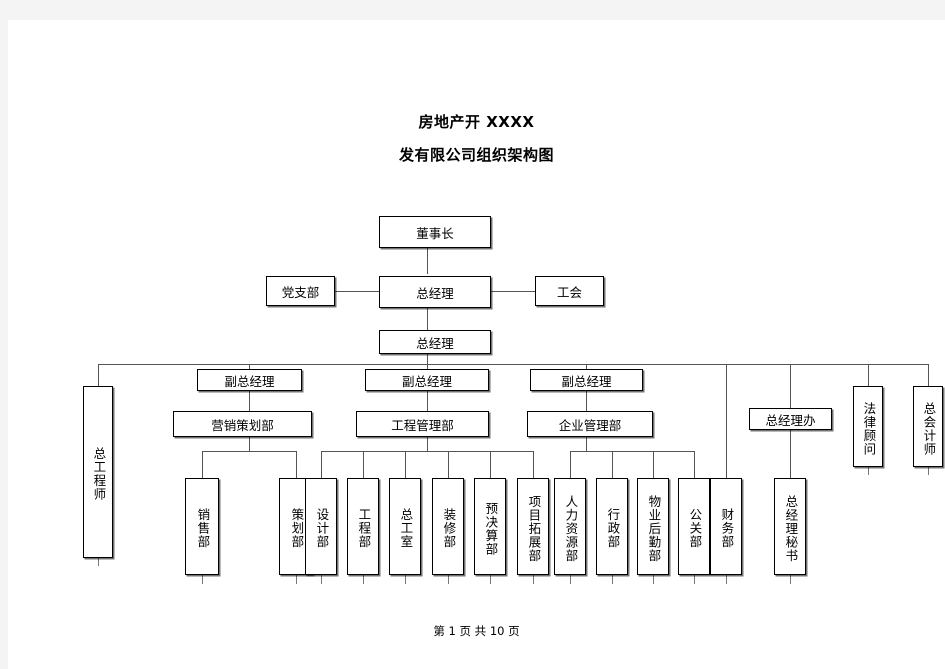 Image resolution: width=945 pixels, height=669 pixels. What do you see at coordinates (632, 451) in the screenshot?
I see `bus-enterprise` at bounding box center [632, 451].